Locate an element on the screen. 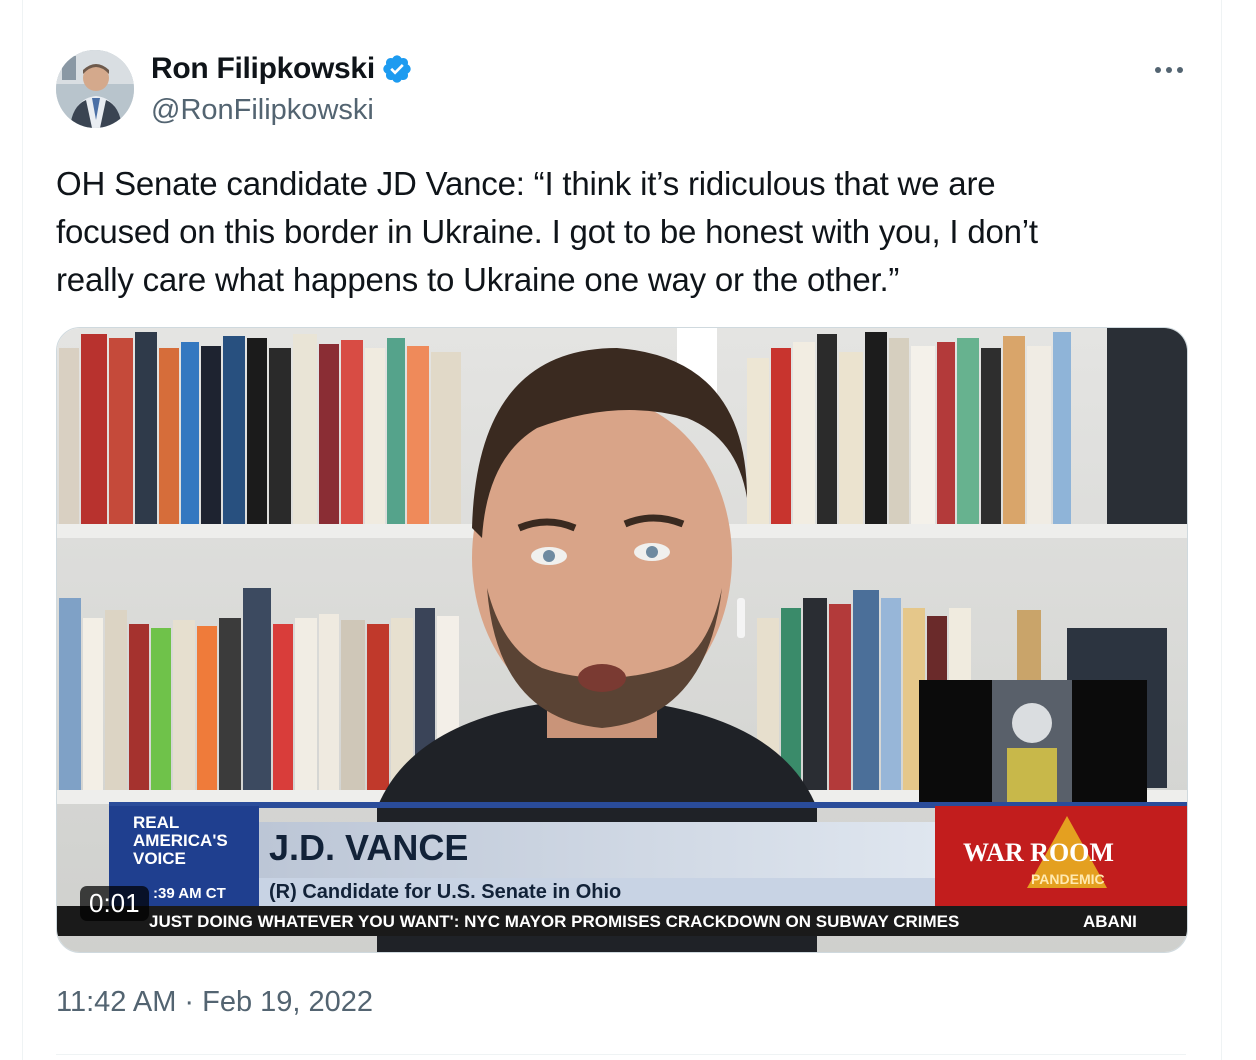  more-icon is located at coordinates (1170, 72).